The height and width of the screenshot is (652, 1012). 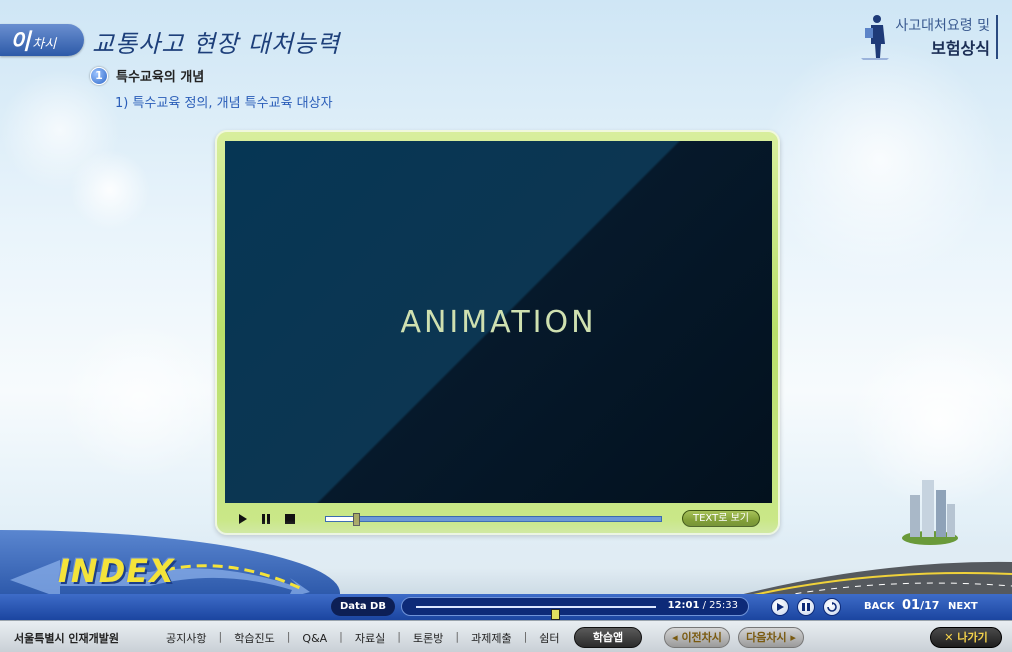 I want to click on play-button, so click(x=780, y=607).